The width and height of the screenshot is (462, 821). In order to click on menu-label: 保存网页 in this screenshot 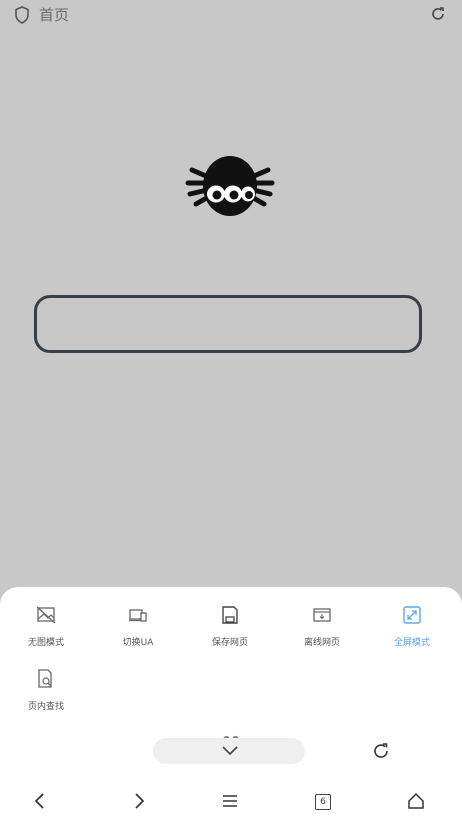, I will do `click(229, 643)`.